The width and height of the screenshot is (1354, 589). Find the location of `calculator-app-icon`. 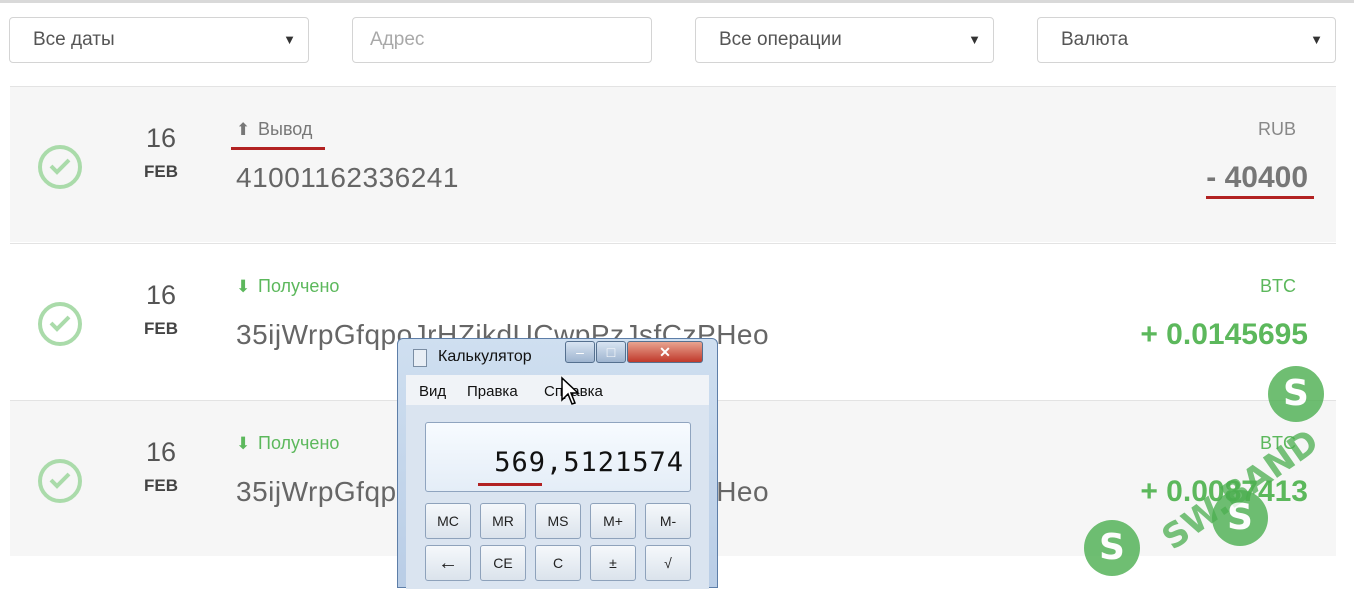

calculator-app-icon is located at coordinates (420, 358).